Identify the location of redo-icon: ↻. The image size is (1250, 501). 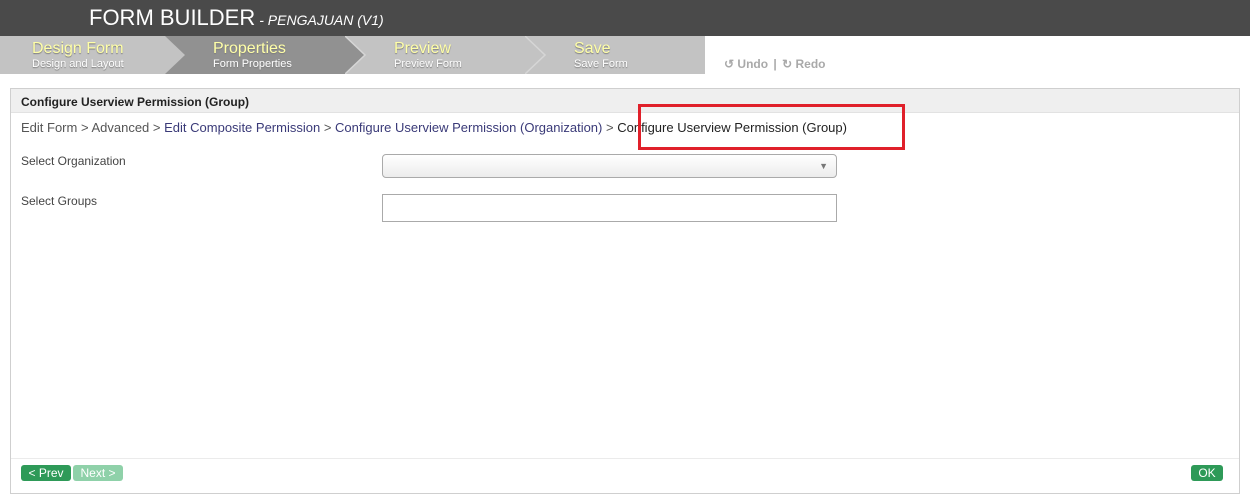
(787, 64).